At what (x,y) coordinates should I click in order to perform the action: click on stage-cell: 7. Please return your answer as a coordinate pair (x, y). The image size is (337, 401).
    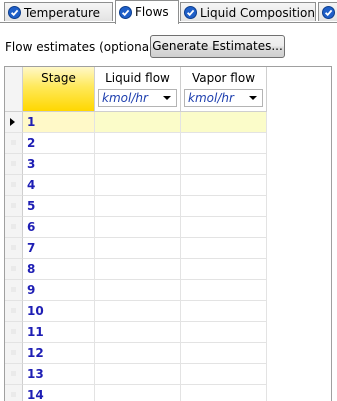
    Looking at the image, I should click on (59, 248).